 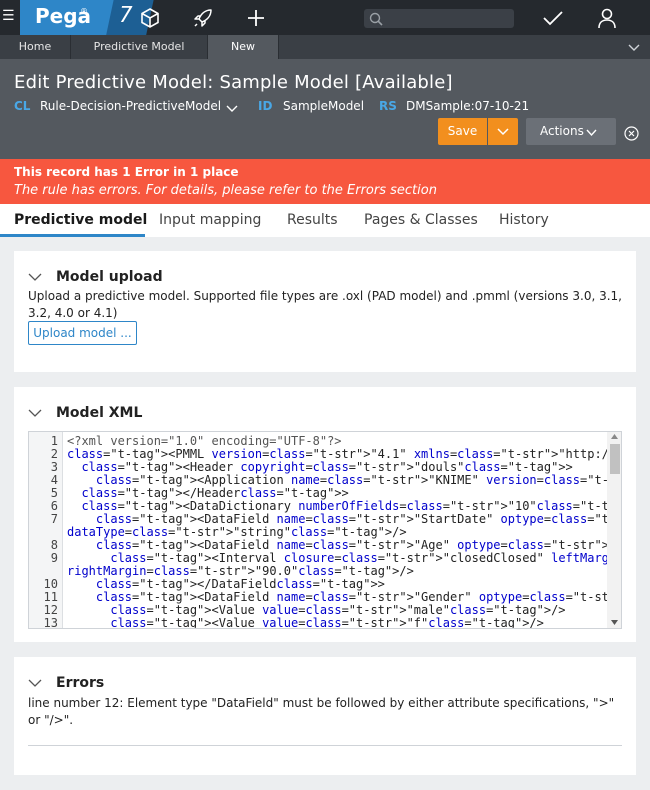 I want to click on rs-key: RS, so click(x=388, y=106).